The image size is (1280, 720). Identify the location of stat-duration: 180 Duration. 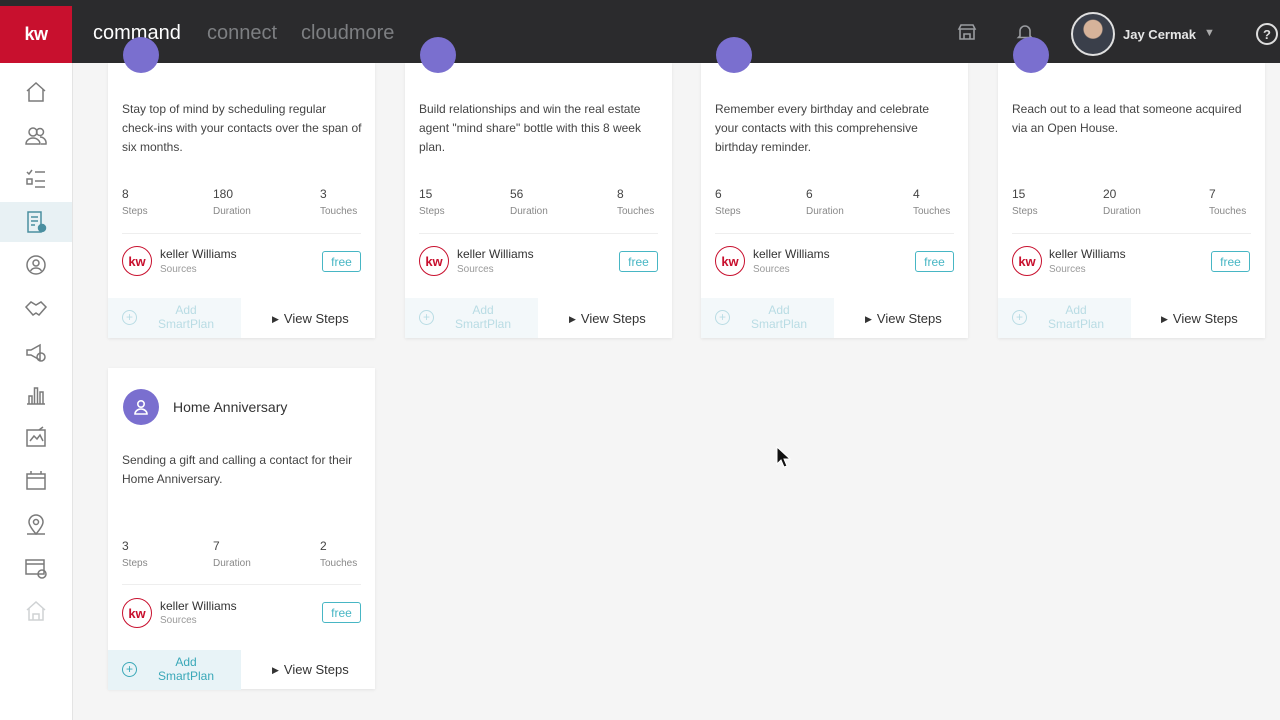
(232, 202).